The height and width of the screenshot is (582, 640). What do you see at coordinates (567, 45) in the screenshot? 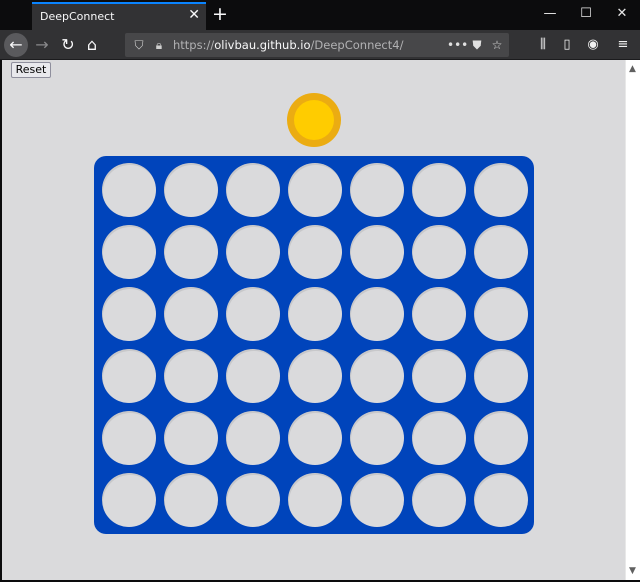
I see `sidebar-icon: ▯` at bounding box center [567, 45].